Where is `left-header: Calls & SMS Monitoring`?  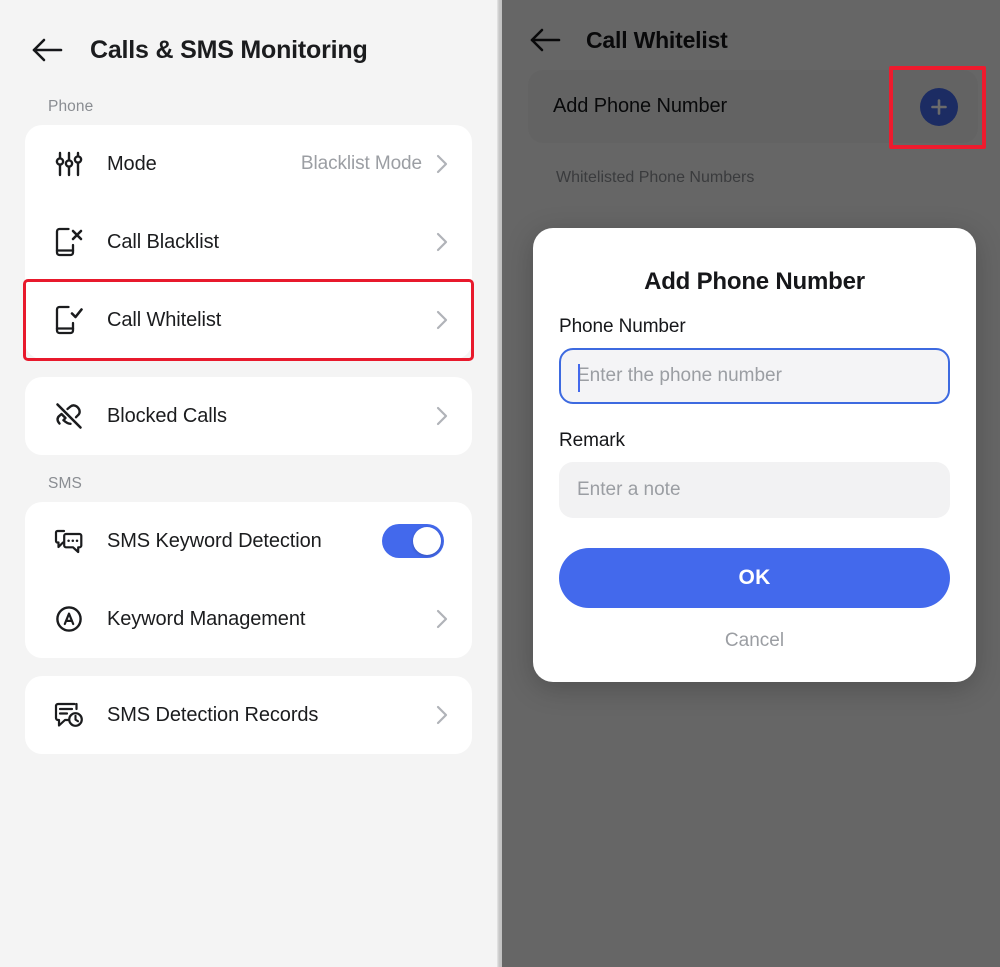 left-header: Calls & SMS Monitoring is located at coordinates (248, 39).